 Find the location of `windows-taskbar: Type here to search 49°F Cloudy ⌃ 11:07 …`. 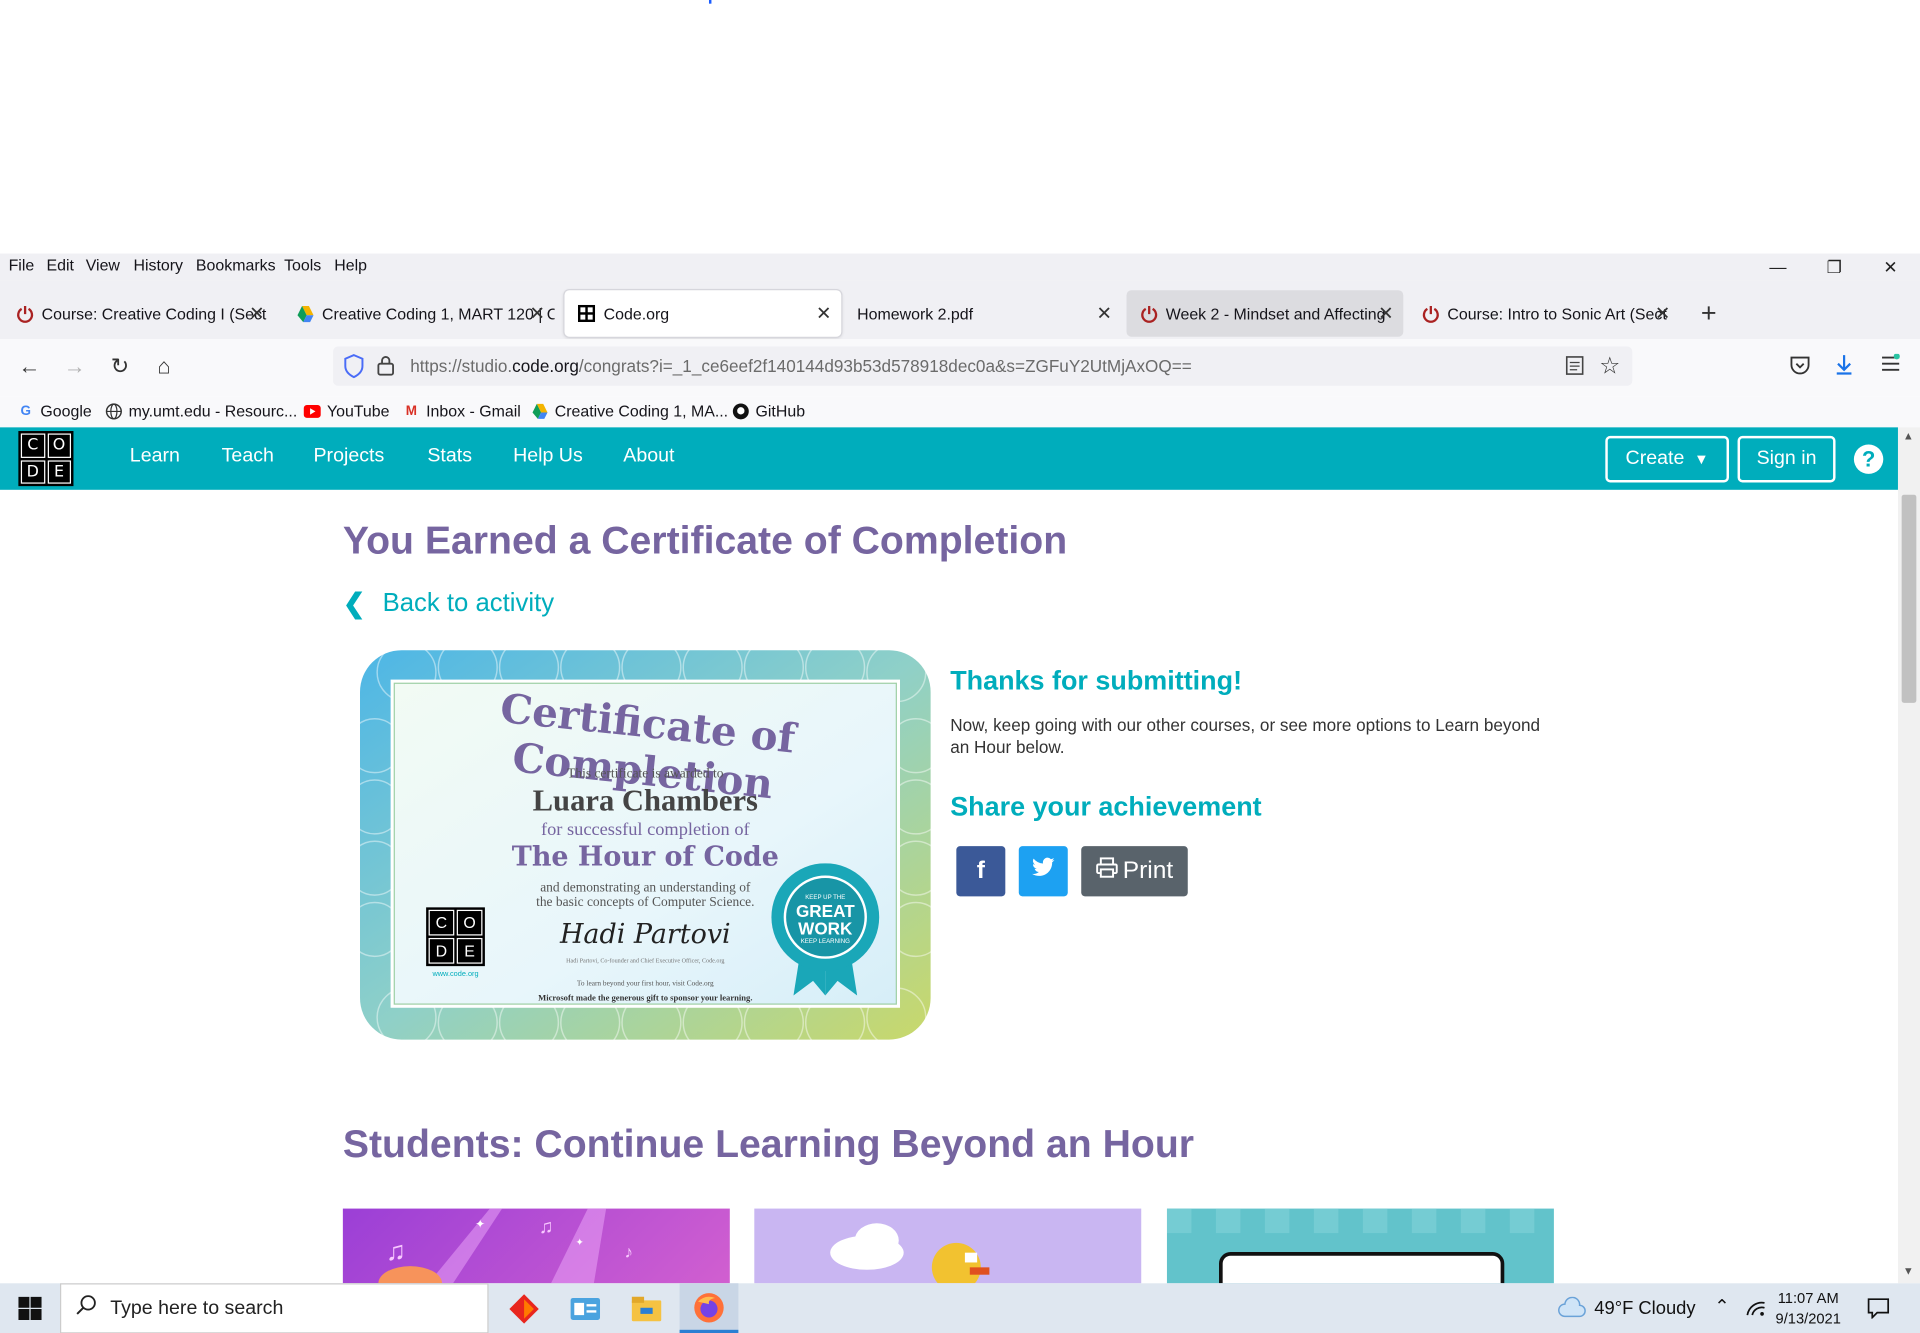

windows-taskbar: Type here to search 49°F Cloudy ⌃ 11:07 … is located at coordinates (960, 1308).